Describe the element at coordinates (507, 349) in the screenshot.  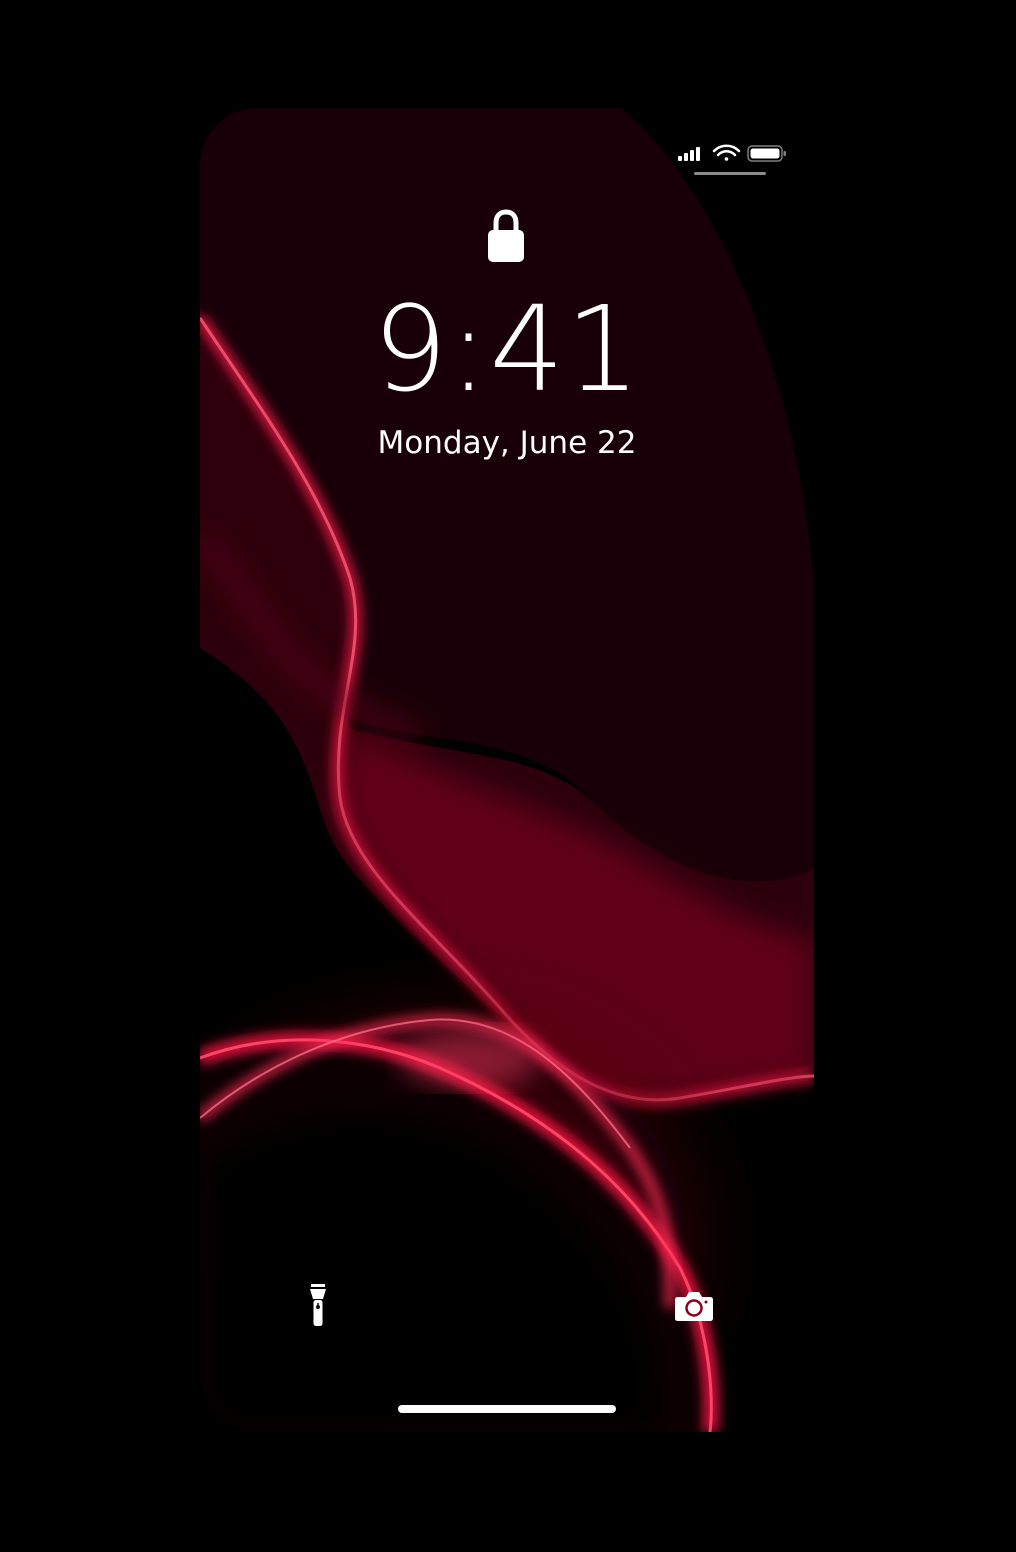
I see `lock-screen-time: 9:41` at that location.